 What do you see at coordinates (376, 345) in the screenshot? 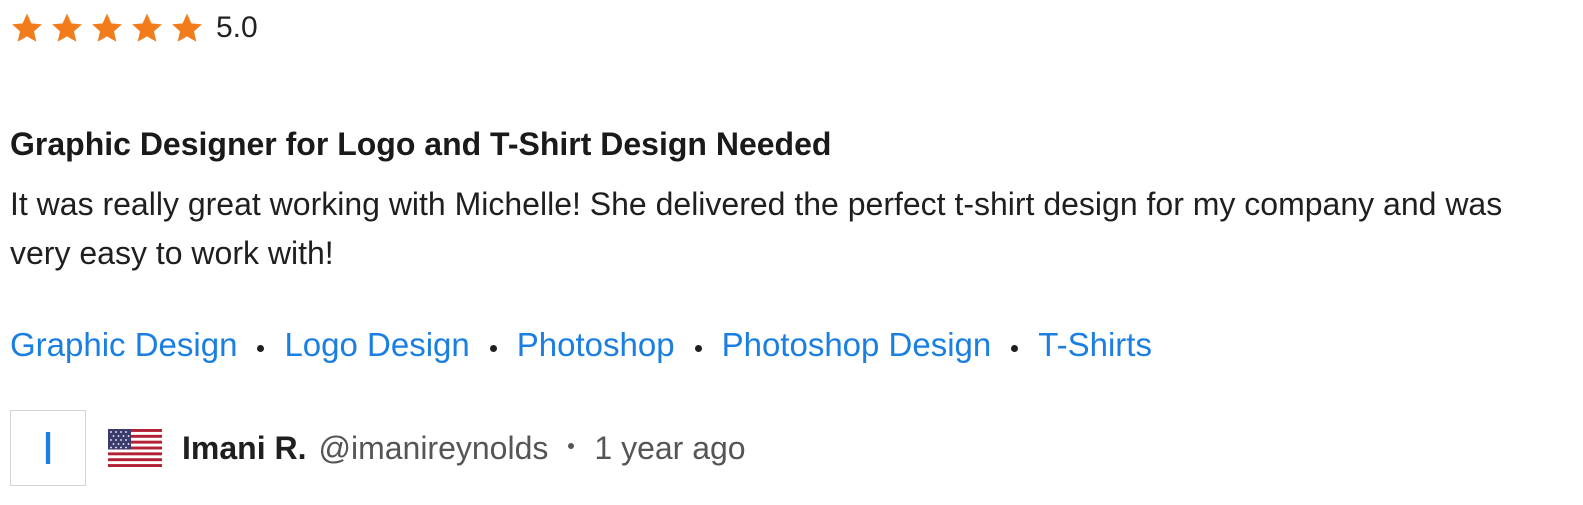
I see `tag-logo-design: Logo Design` at bounding box center [376, 345].